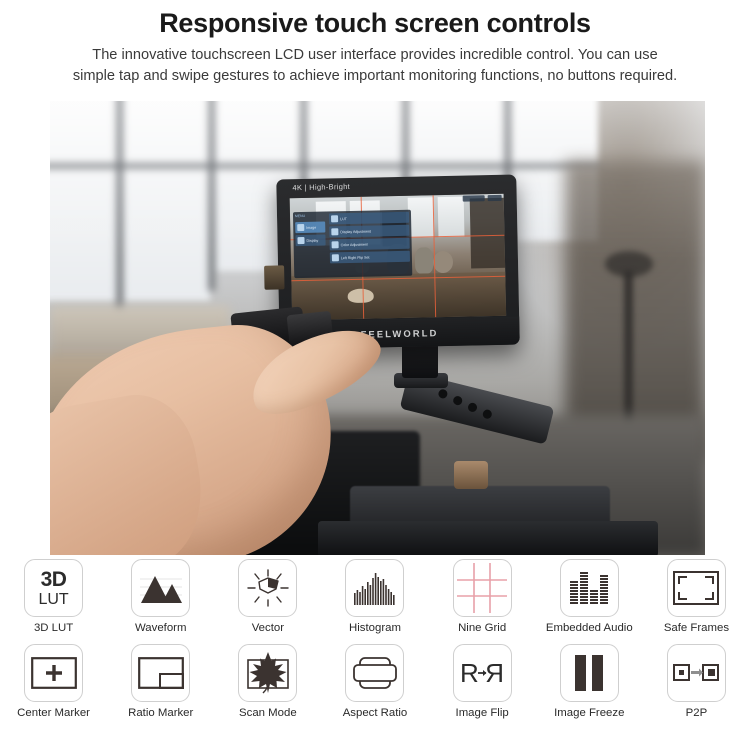  What do you see at coordinates (589, 628) in the screenshot?
I see `feature-label: Embedded Audio` at bounding box center [589, 628].